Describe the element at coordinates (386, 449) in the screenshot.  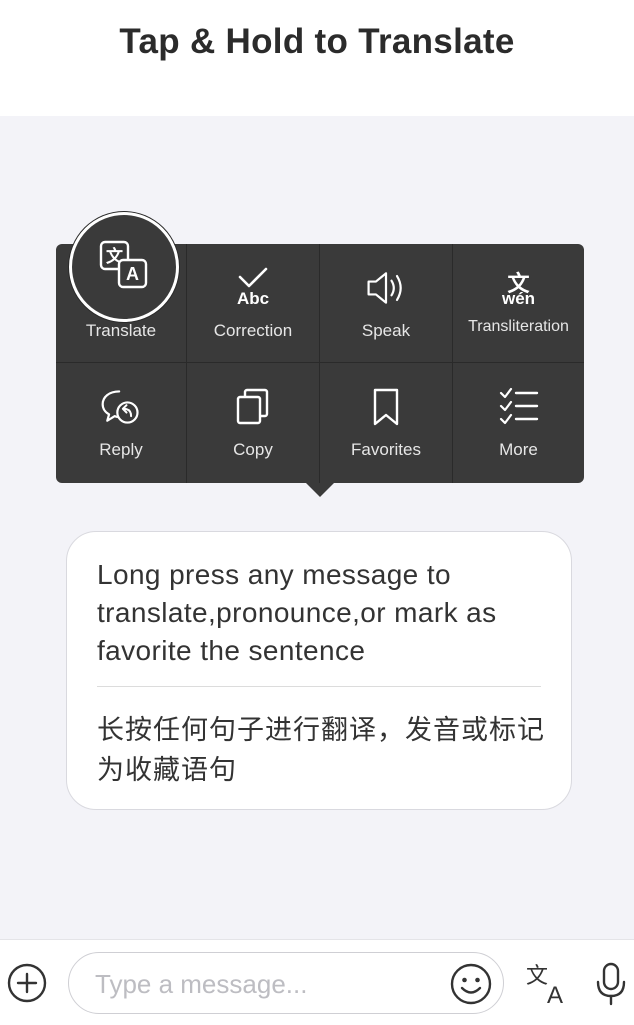
I see `menu-item-label: Favorites` at that location.